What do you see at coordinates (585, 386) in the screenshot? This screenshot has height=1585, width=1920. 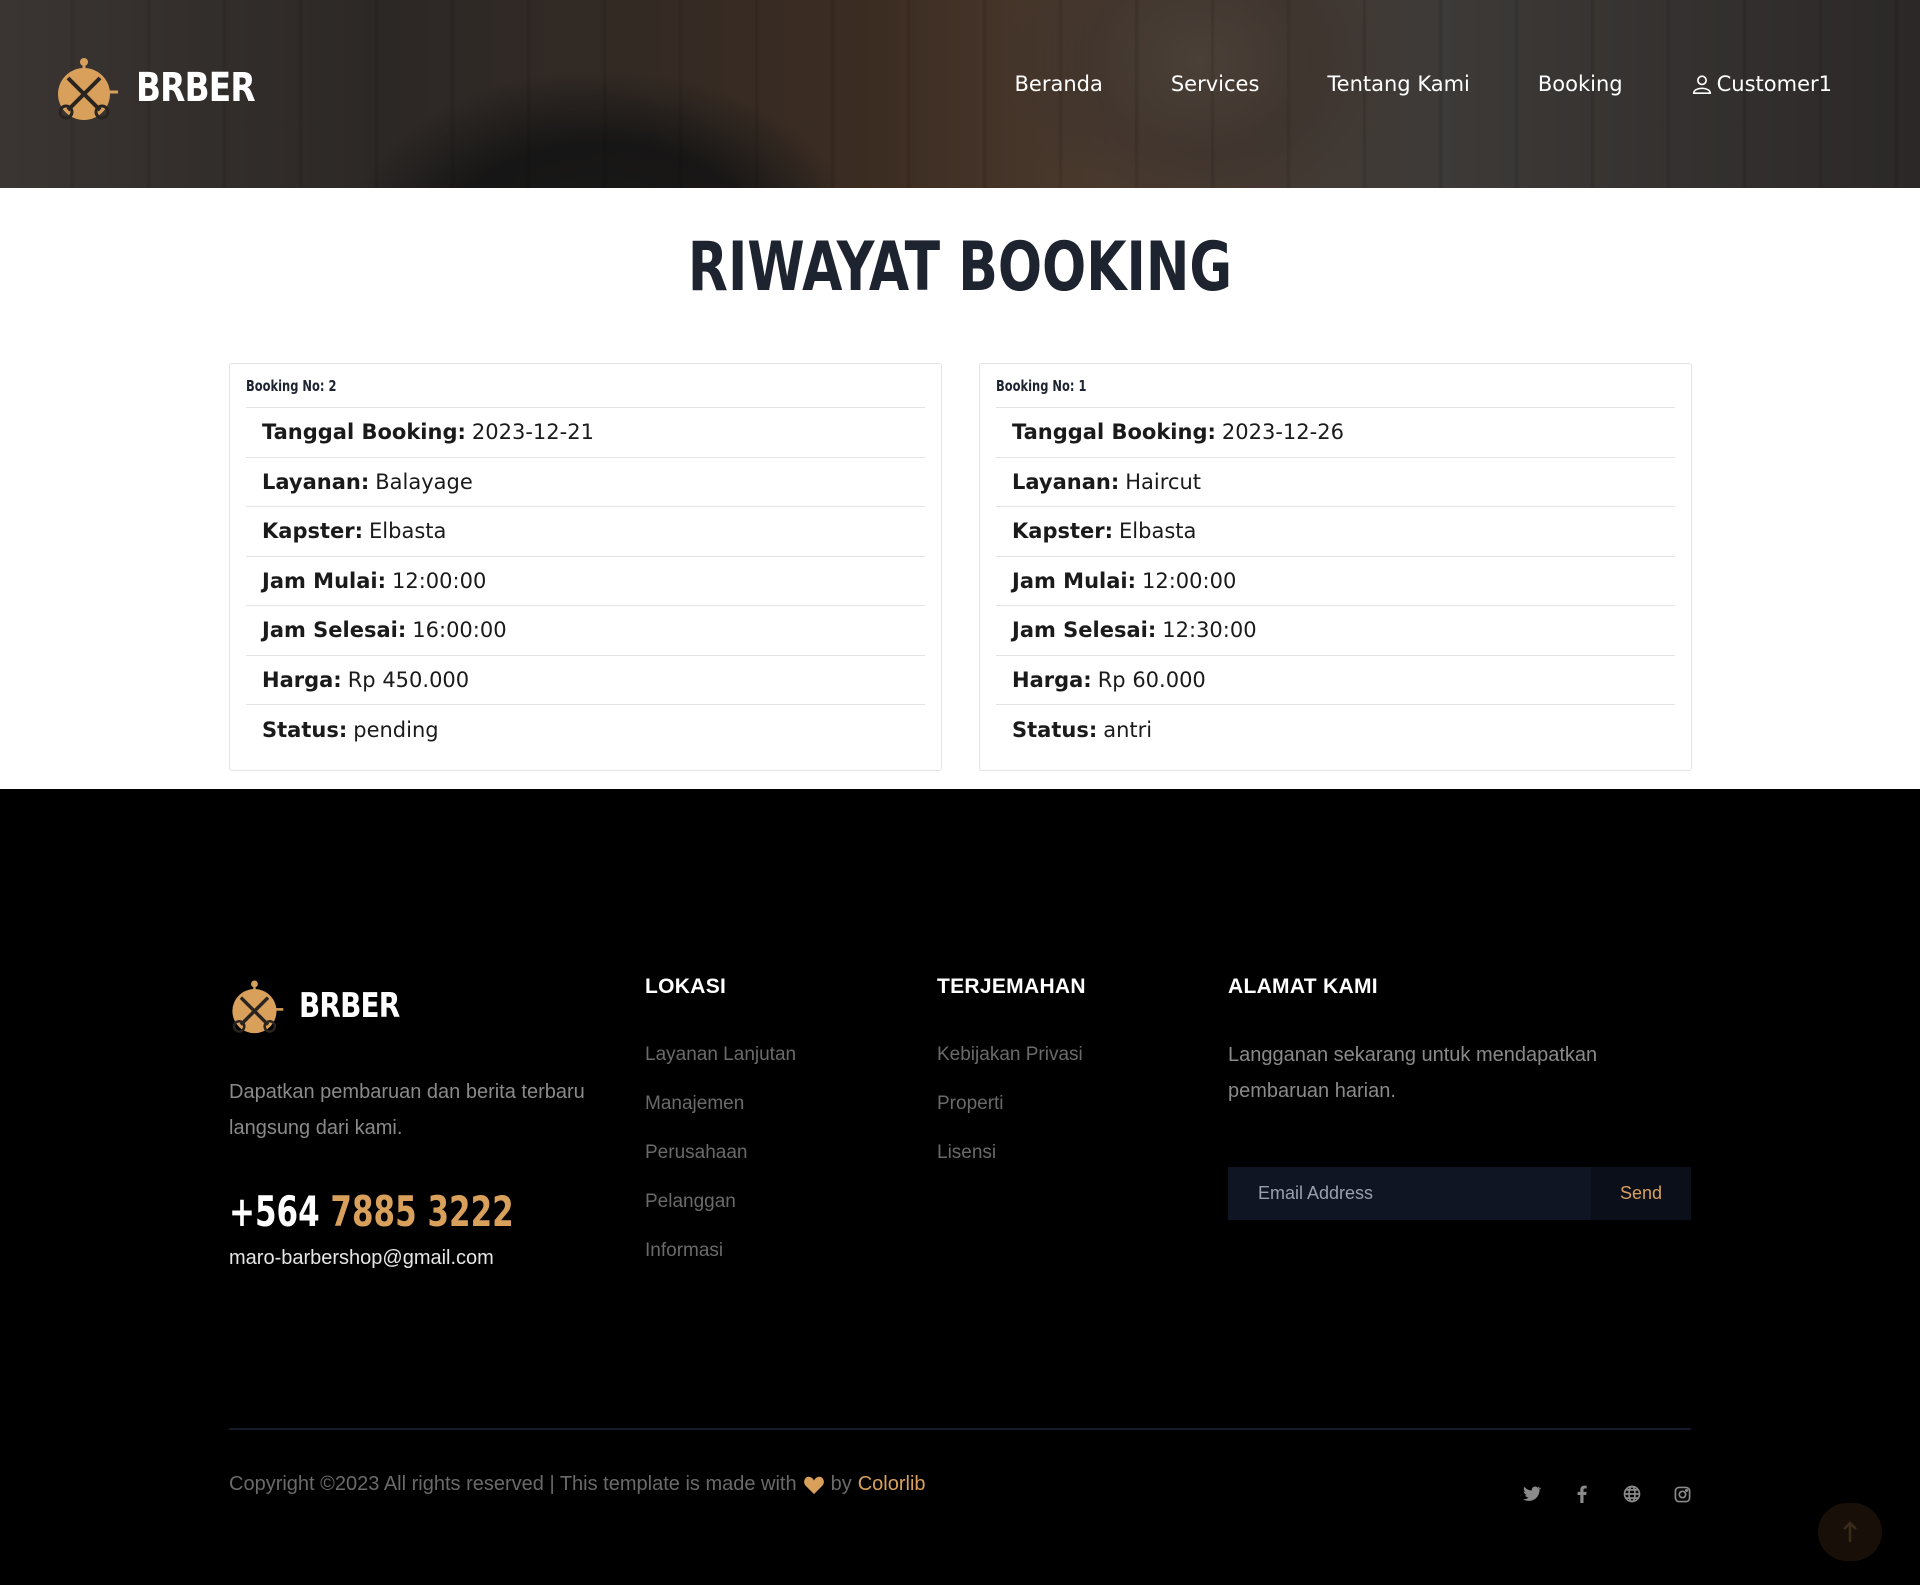 I see `booking-card-header: Booking No: 2` at bounding box center [585, 386].